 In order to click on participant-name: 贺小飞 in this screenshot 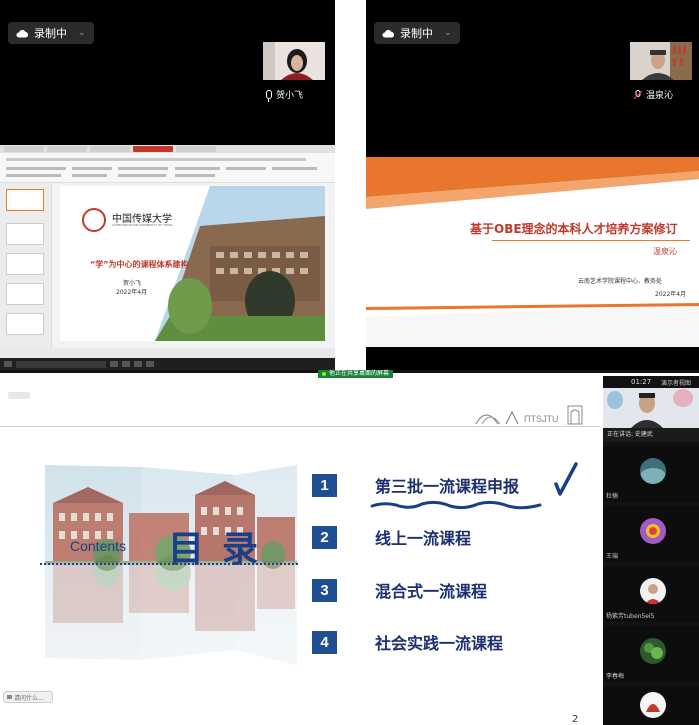, I will do `click(290, 96)`.